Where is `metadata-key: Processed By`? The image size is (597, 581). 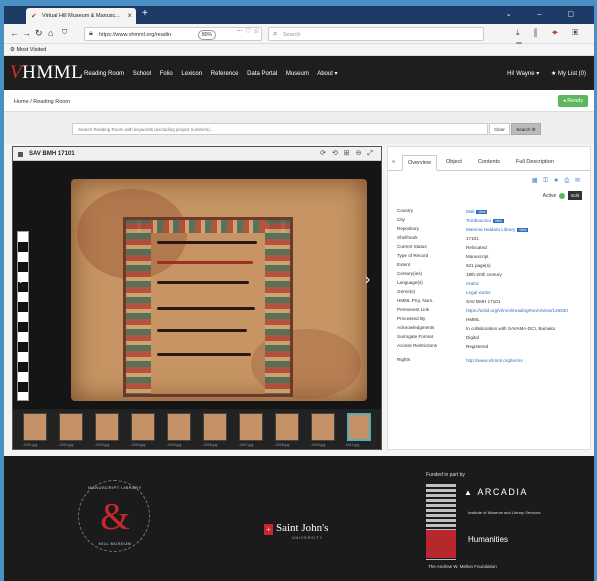 metadata-key: Processed By is located at coordinates (411, 318).